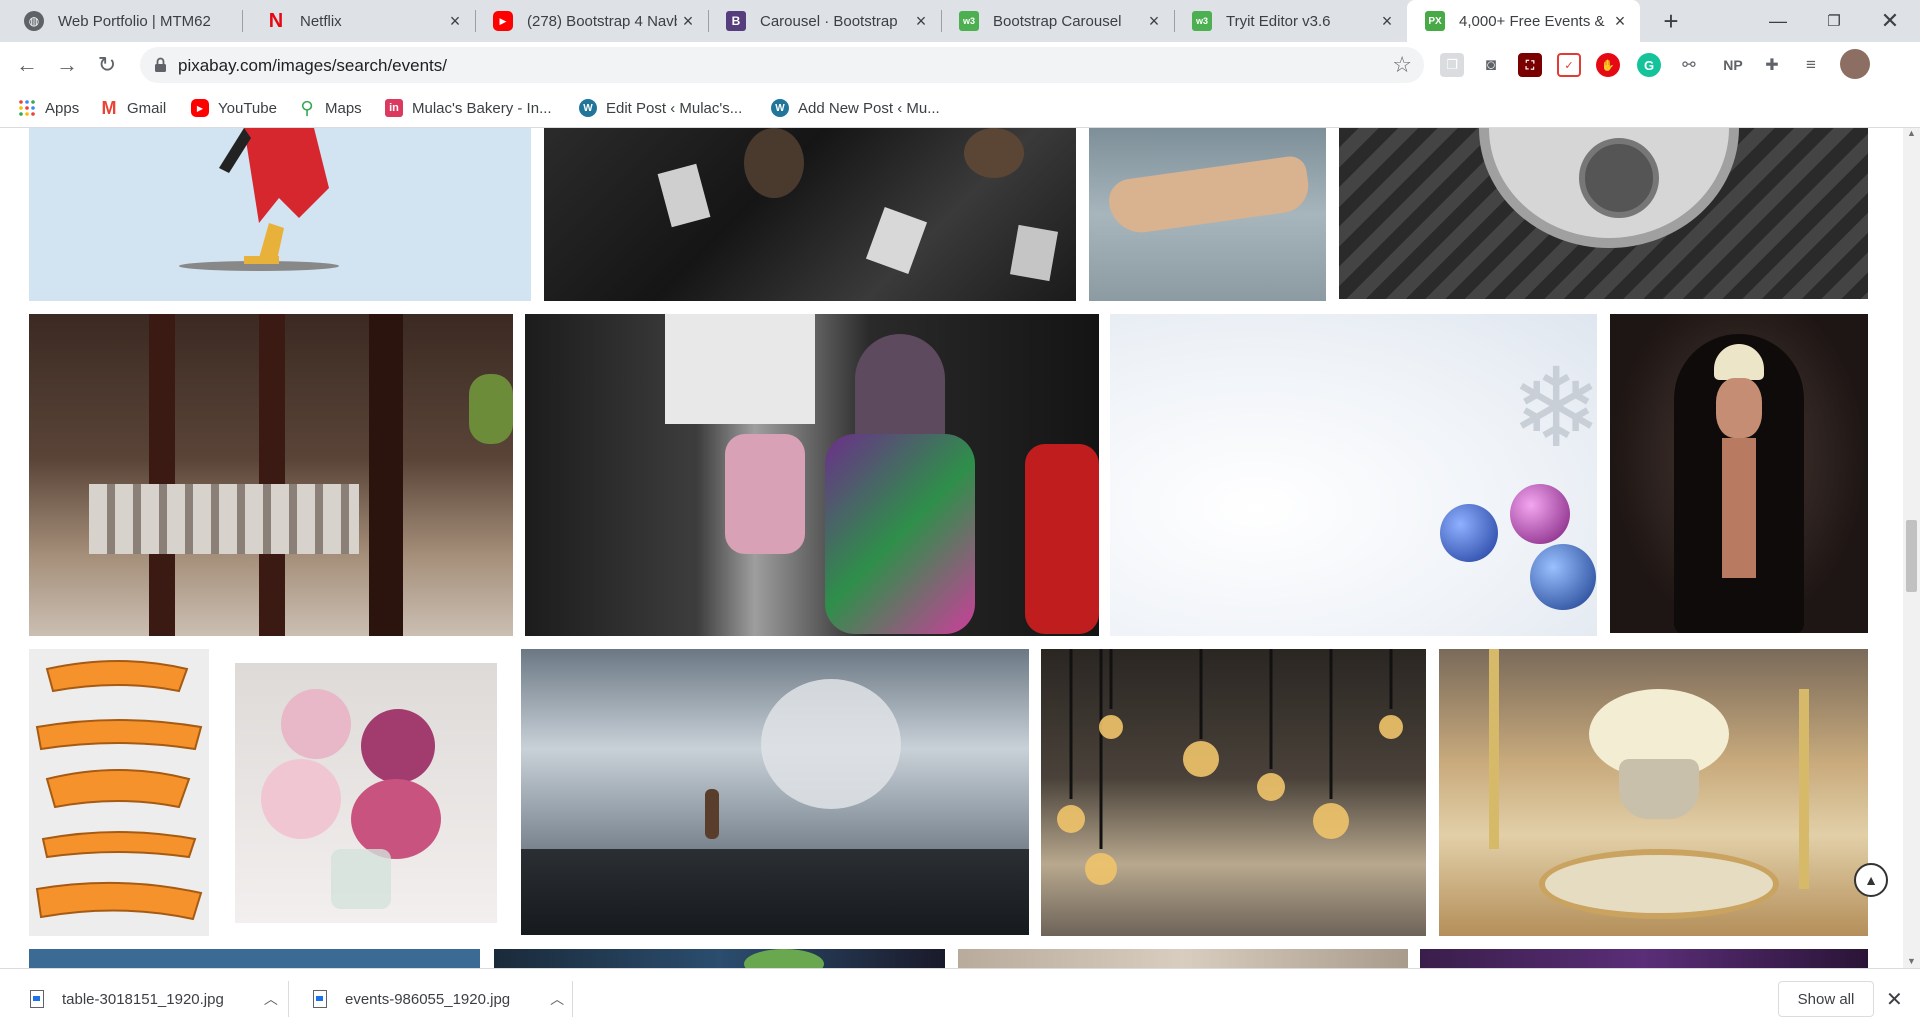  What do you see at coordinates (782, 65) in the screenshot?
I see `address-bar: pixabay.com/images/search/events/ ☆` at bounding box center [782, 65].